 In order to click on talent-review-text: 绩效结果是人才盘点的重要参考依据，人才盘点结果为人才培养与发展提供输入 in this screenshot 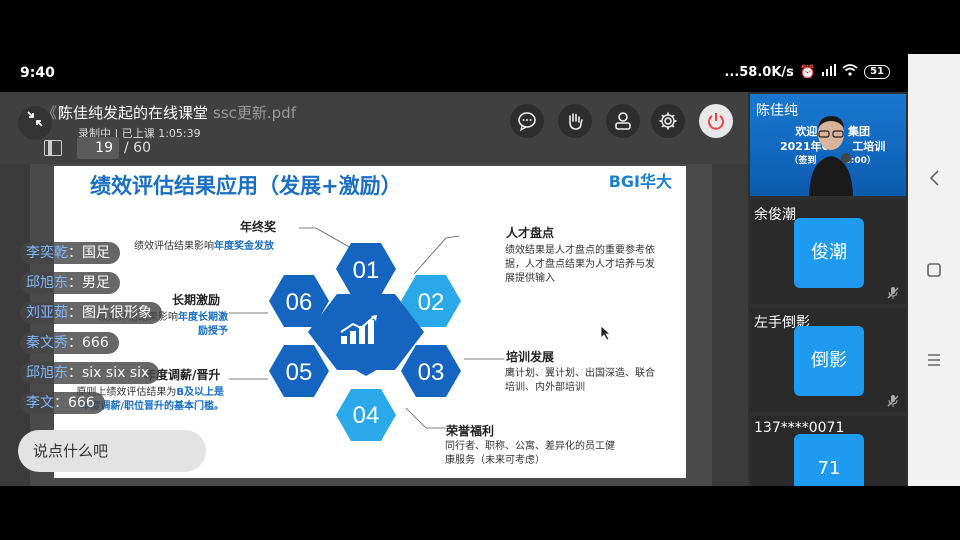, I will do `click(580, 264)`.